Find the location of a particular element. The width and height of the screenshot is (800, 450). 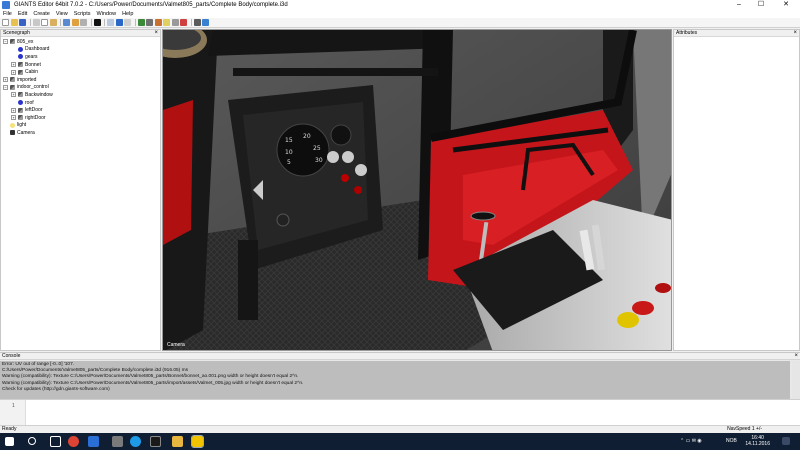

console-title: Console × is located at coordinates (400, 356).